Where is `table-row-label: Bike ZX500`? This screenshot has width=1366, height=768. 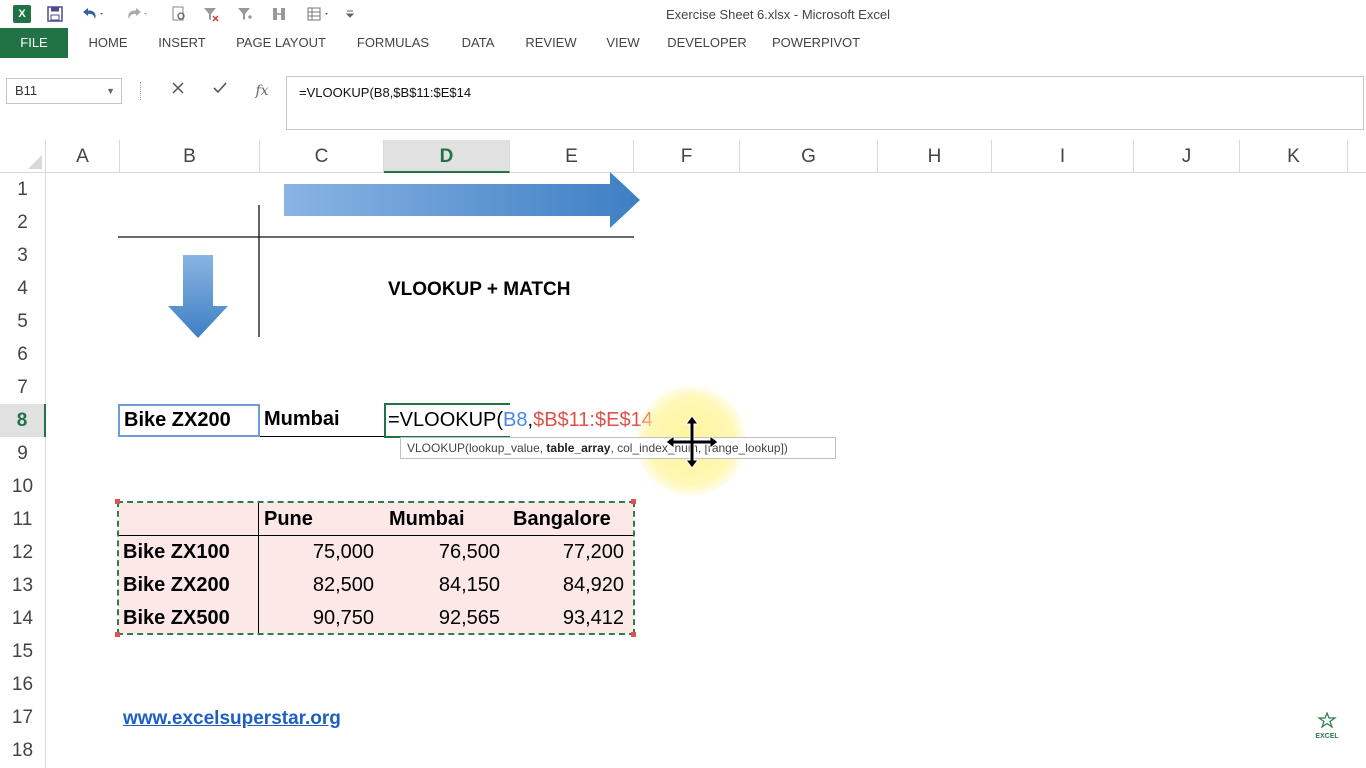 table-row-label: Bike ZX500 is located at coordinates (176, 618).